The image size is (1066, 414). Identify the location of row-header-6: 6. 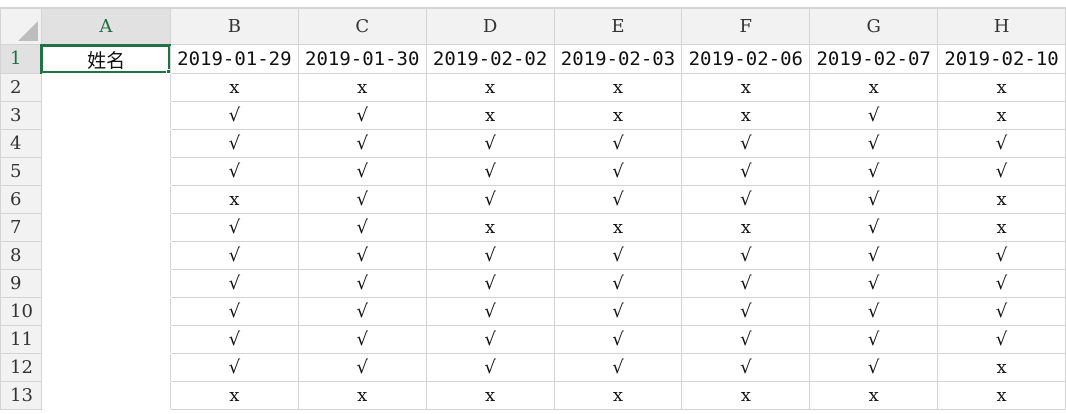
(21, 199).